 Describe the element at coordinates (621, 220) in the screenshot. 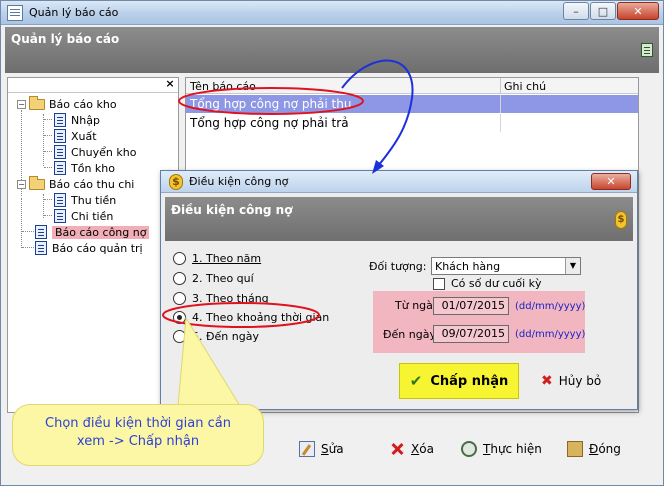

I see `dollar-icon: $` at that location.